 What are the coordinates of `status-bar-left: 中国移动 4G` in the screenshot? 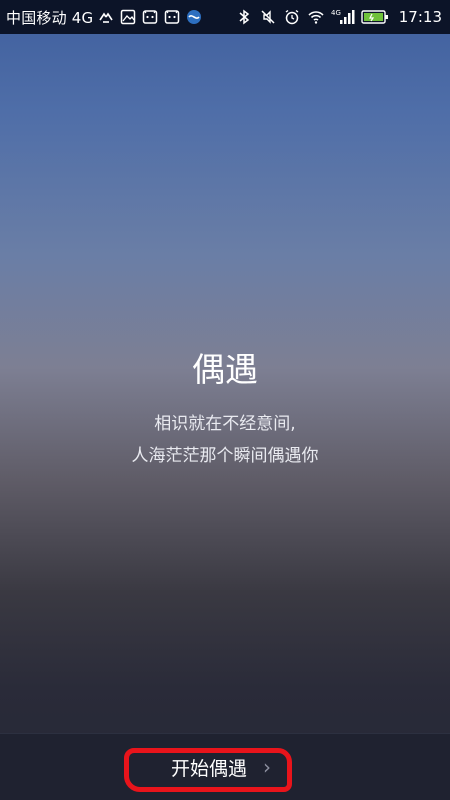 It's located at (101, 17).